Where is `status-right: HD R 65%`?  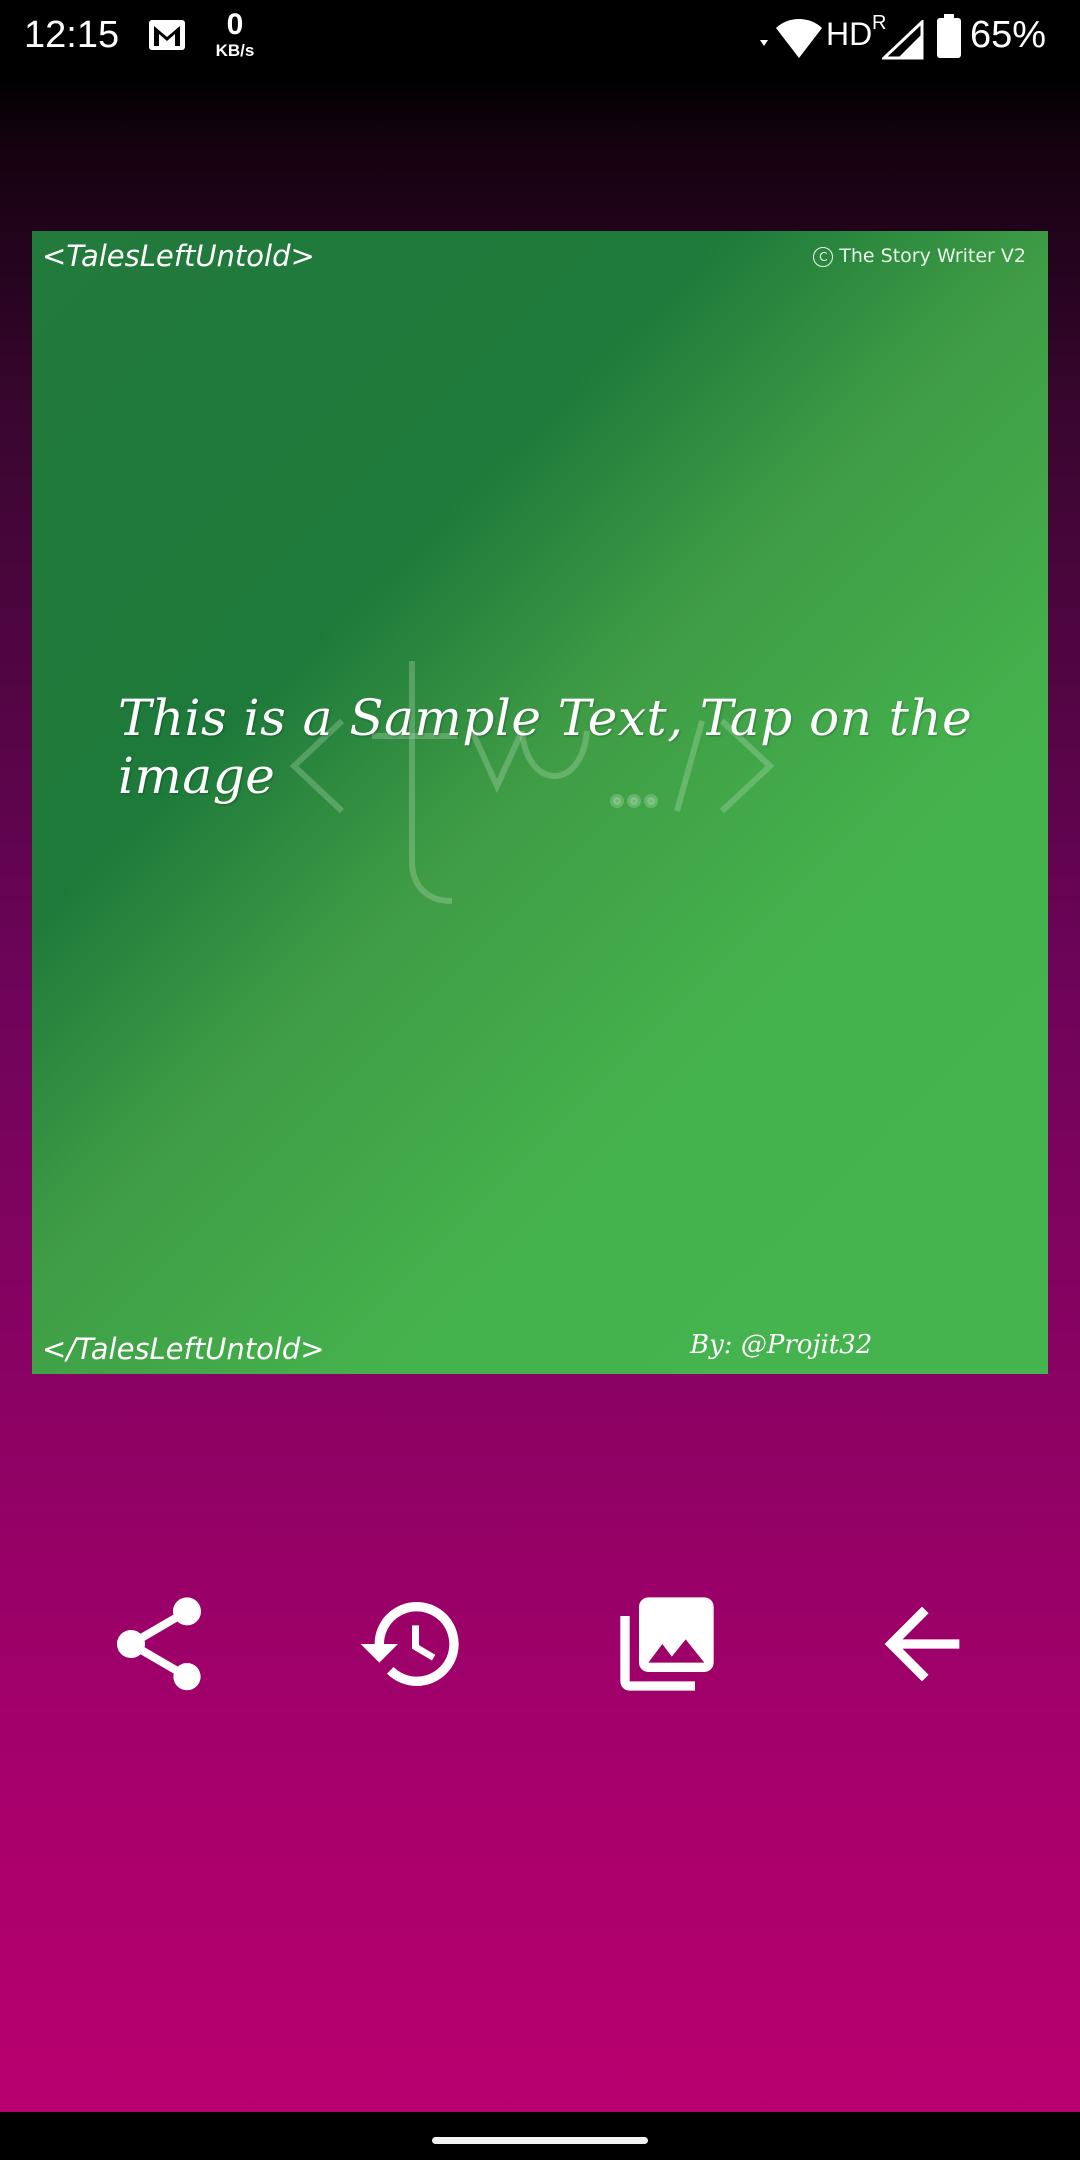 status-right: HD R 65% is located at coordinates (908, 36).